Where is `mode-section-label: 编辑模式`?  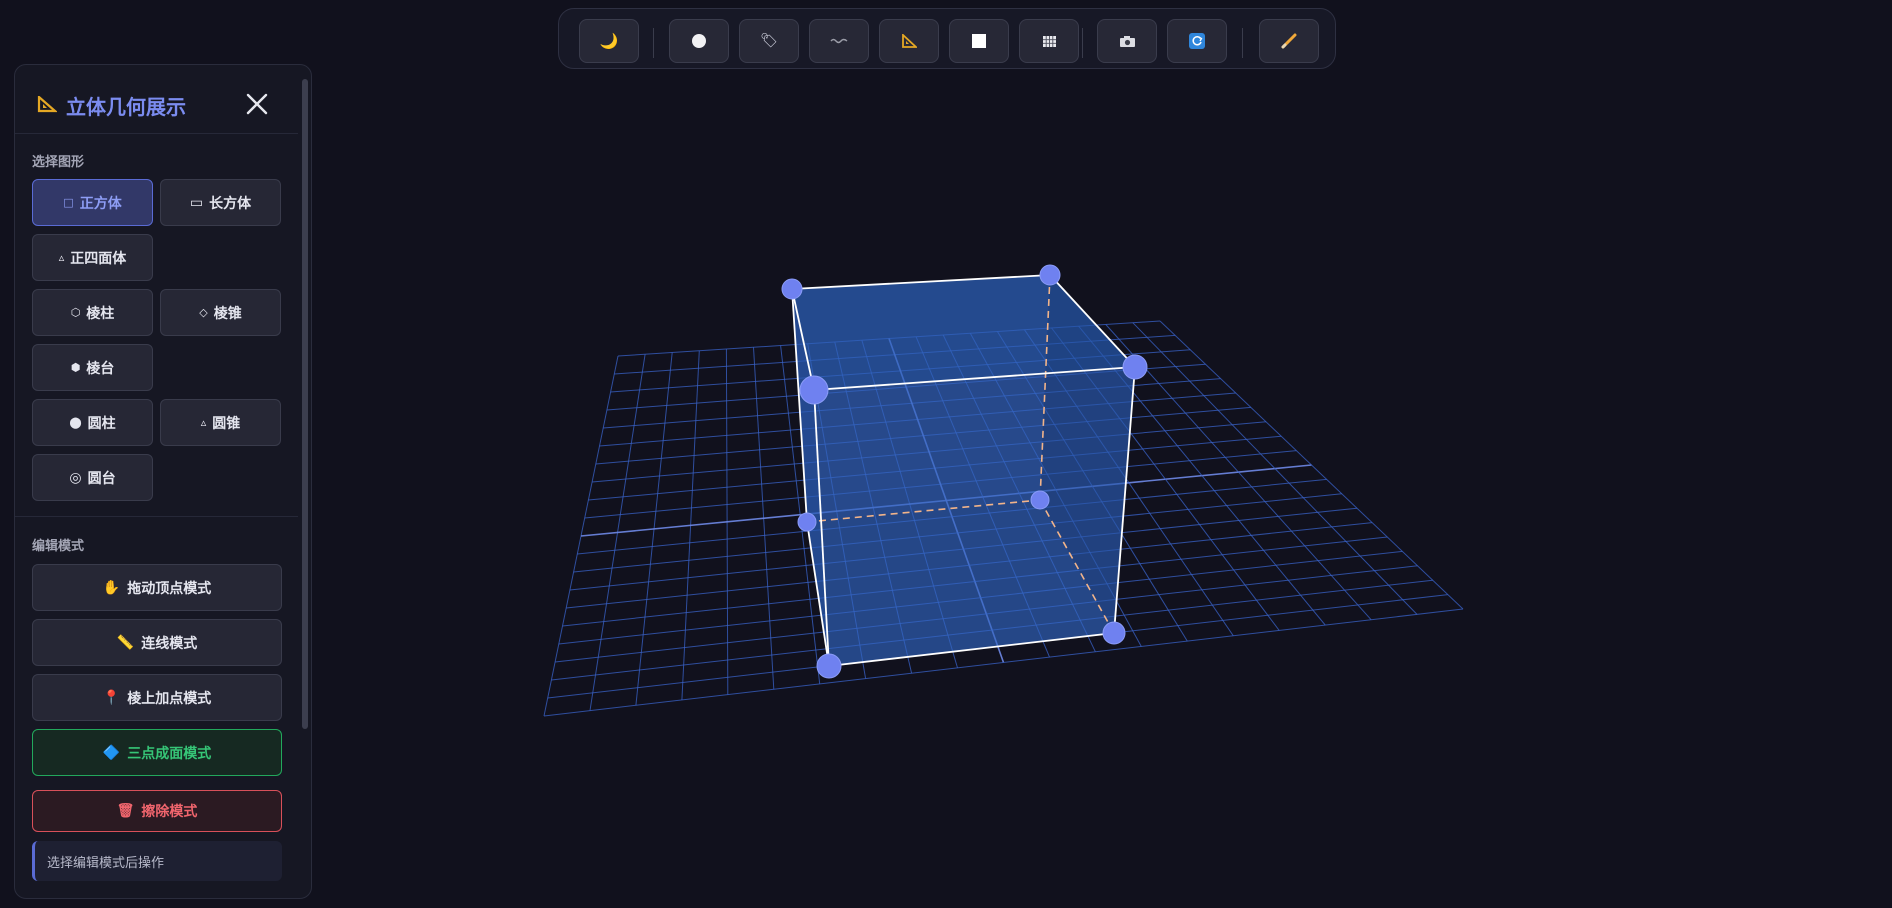
mode-section-label: 编辑模式 is located at coordinates (58, 546).